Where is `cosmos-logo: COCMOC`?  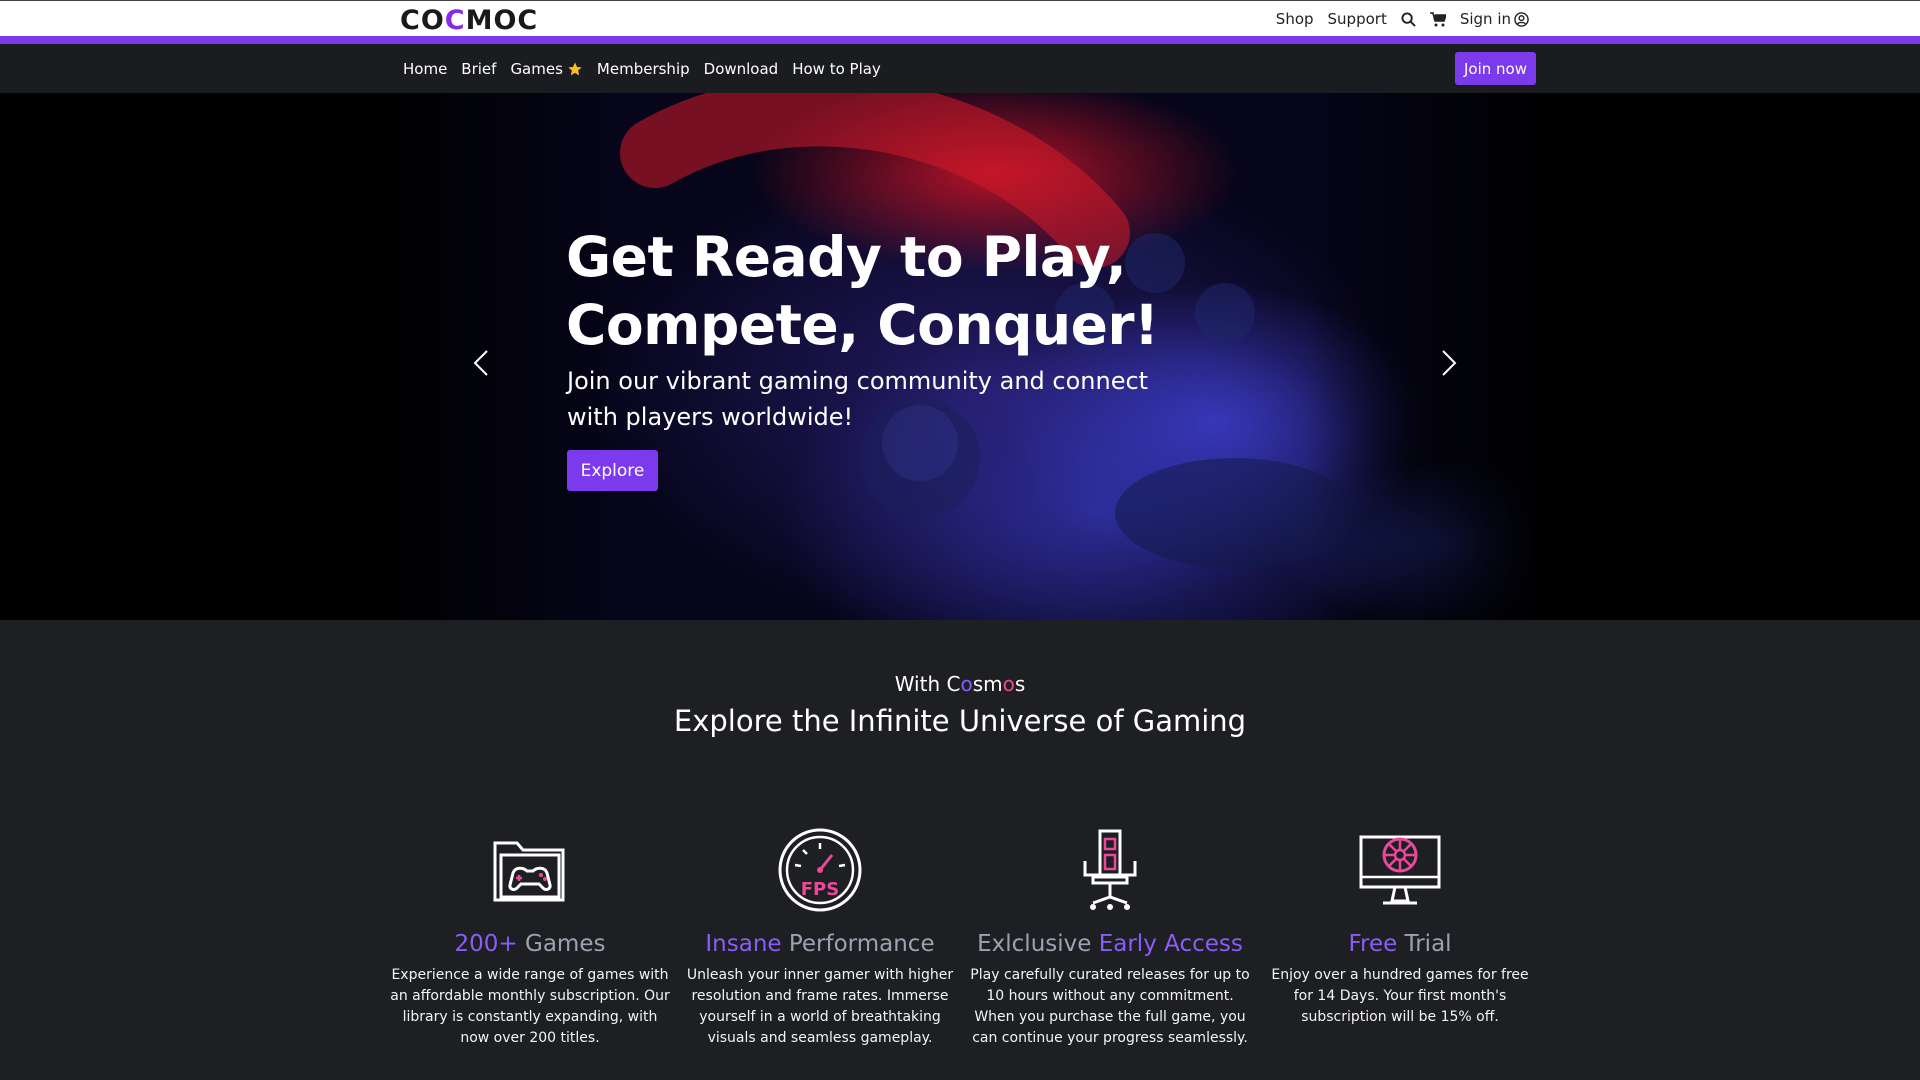 cosmos-logo: COCMOC is located at coordinates (469, 20).